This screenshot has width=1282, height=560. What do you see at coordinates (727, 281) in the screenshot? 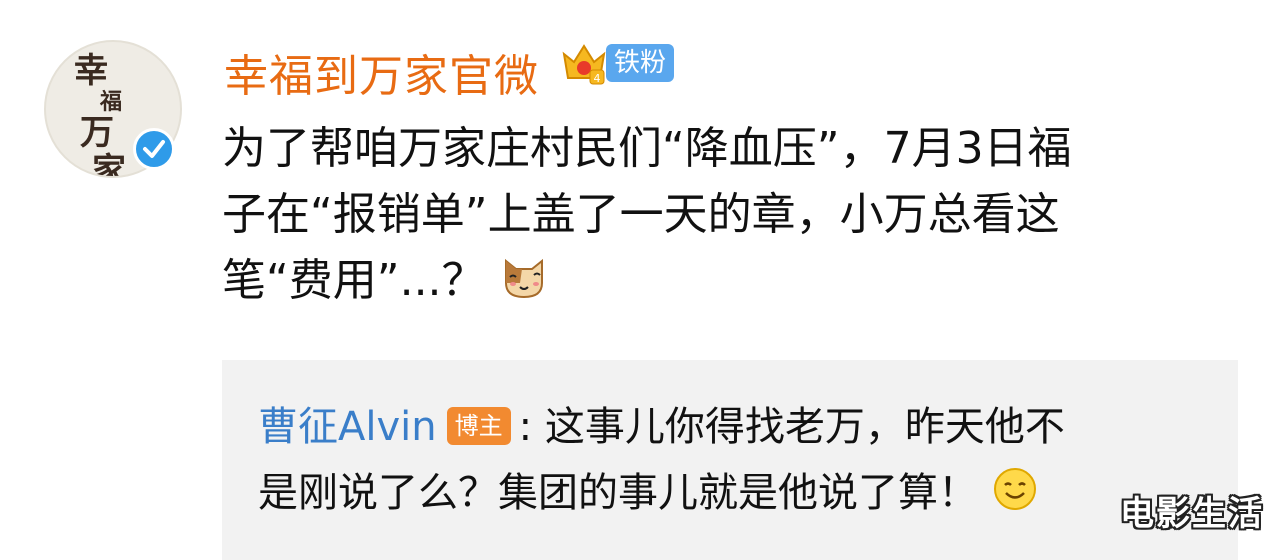
I see `post-text-line: 笔“费用”...？` at bounding box center [727, 281].